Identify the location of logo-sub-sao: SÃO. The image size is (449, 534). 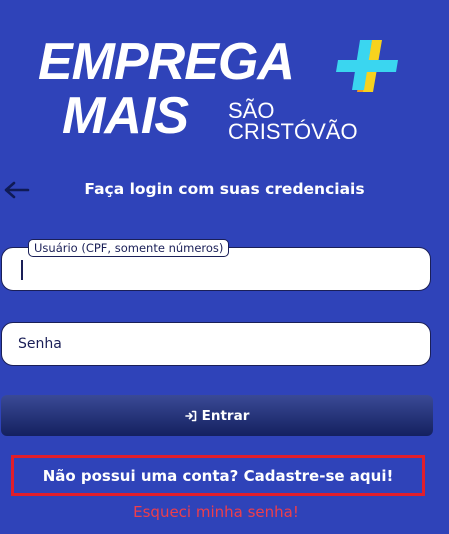
(251, 110).